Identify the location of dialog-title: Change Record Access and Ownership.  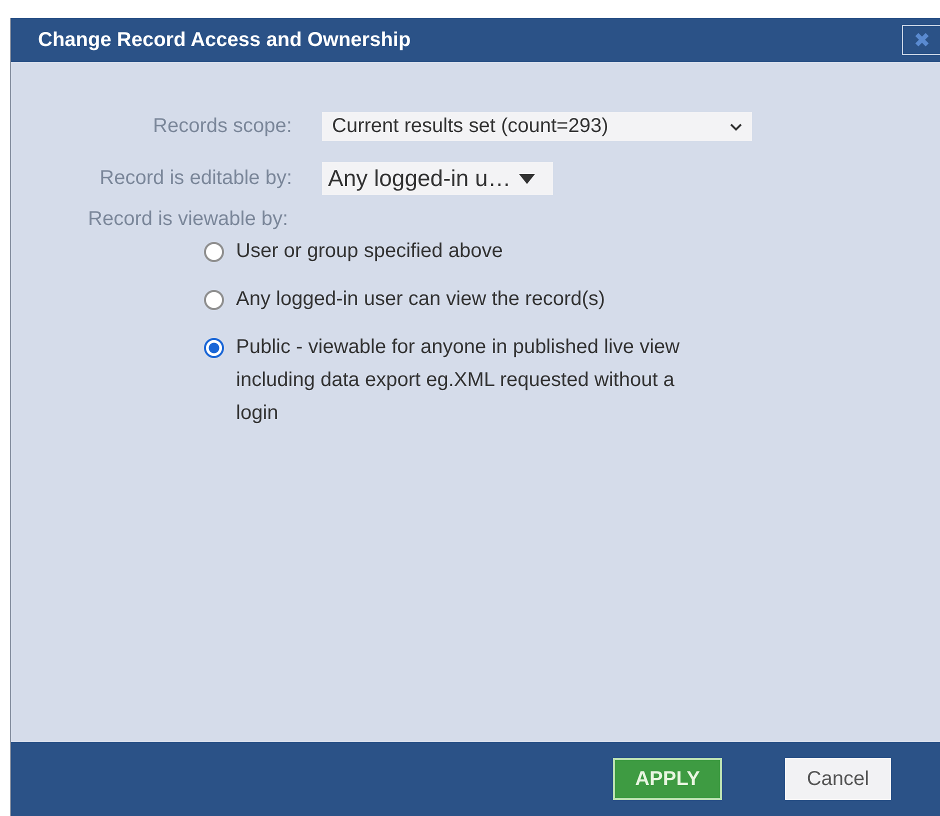
(224, 40).